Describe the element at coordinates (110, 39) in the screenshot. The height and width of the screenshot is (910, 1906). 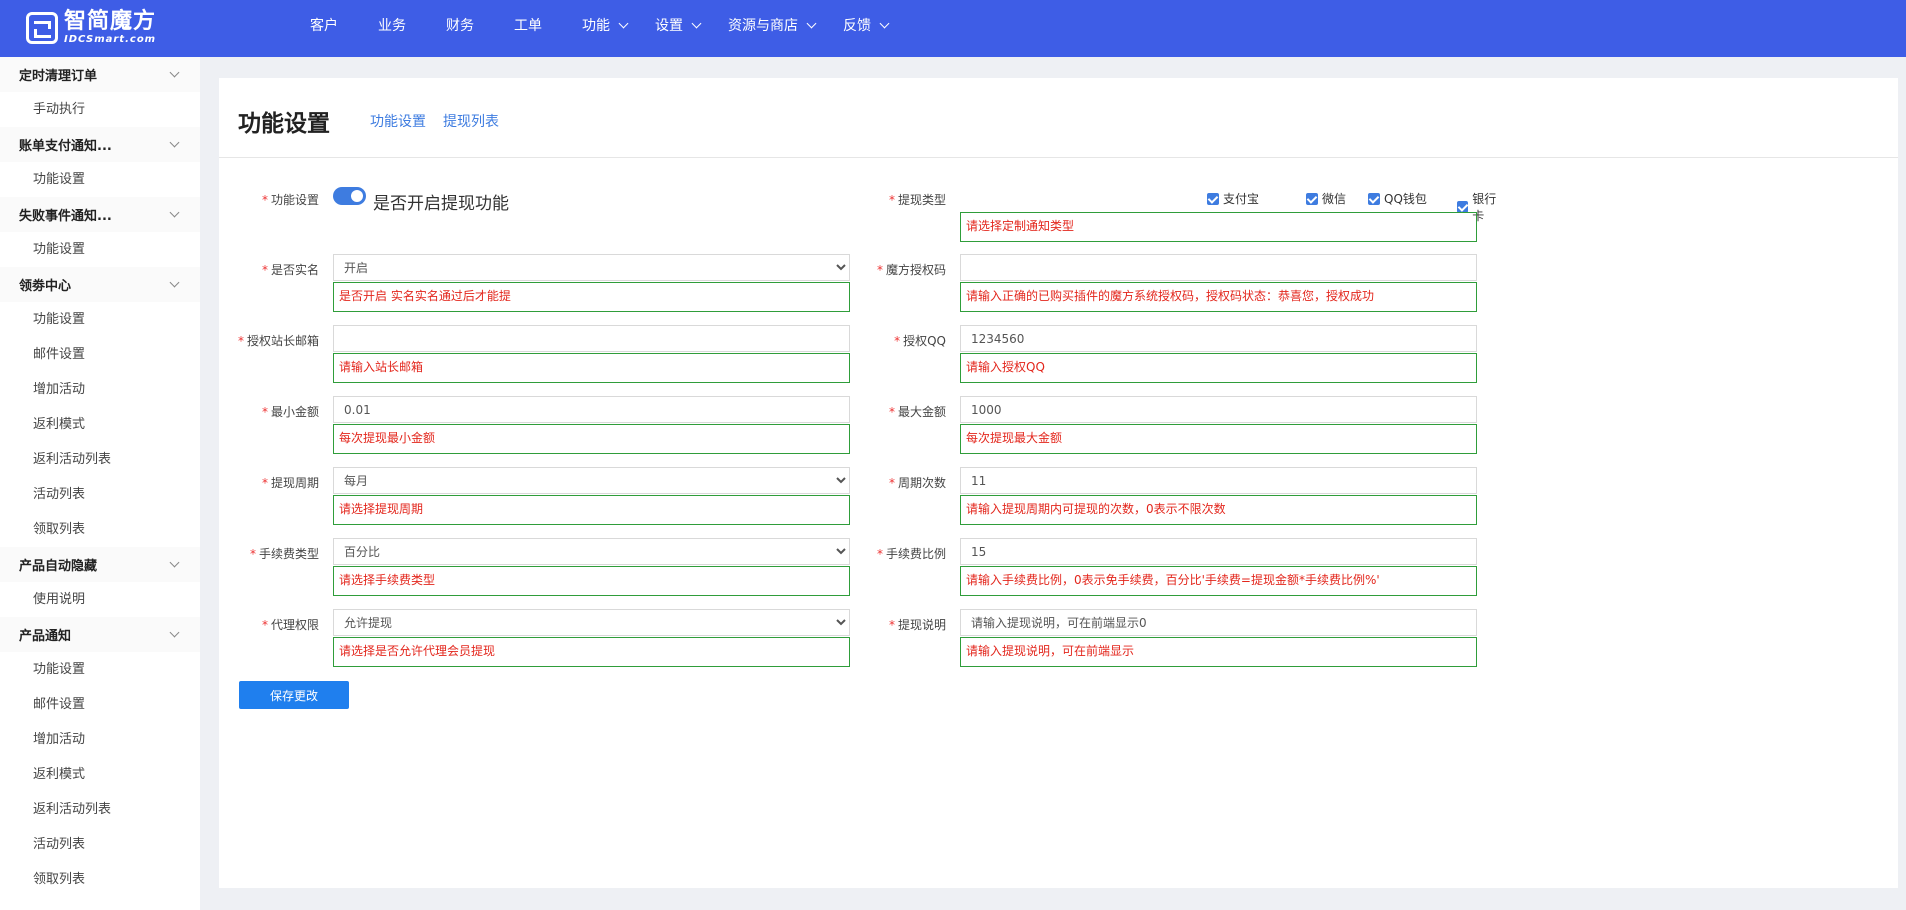
I see `brand-name-en: IDCSmart.com` at that location.